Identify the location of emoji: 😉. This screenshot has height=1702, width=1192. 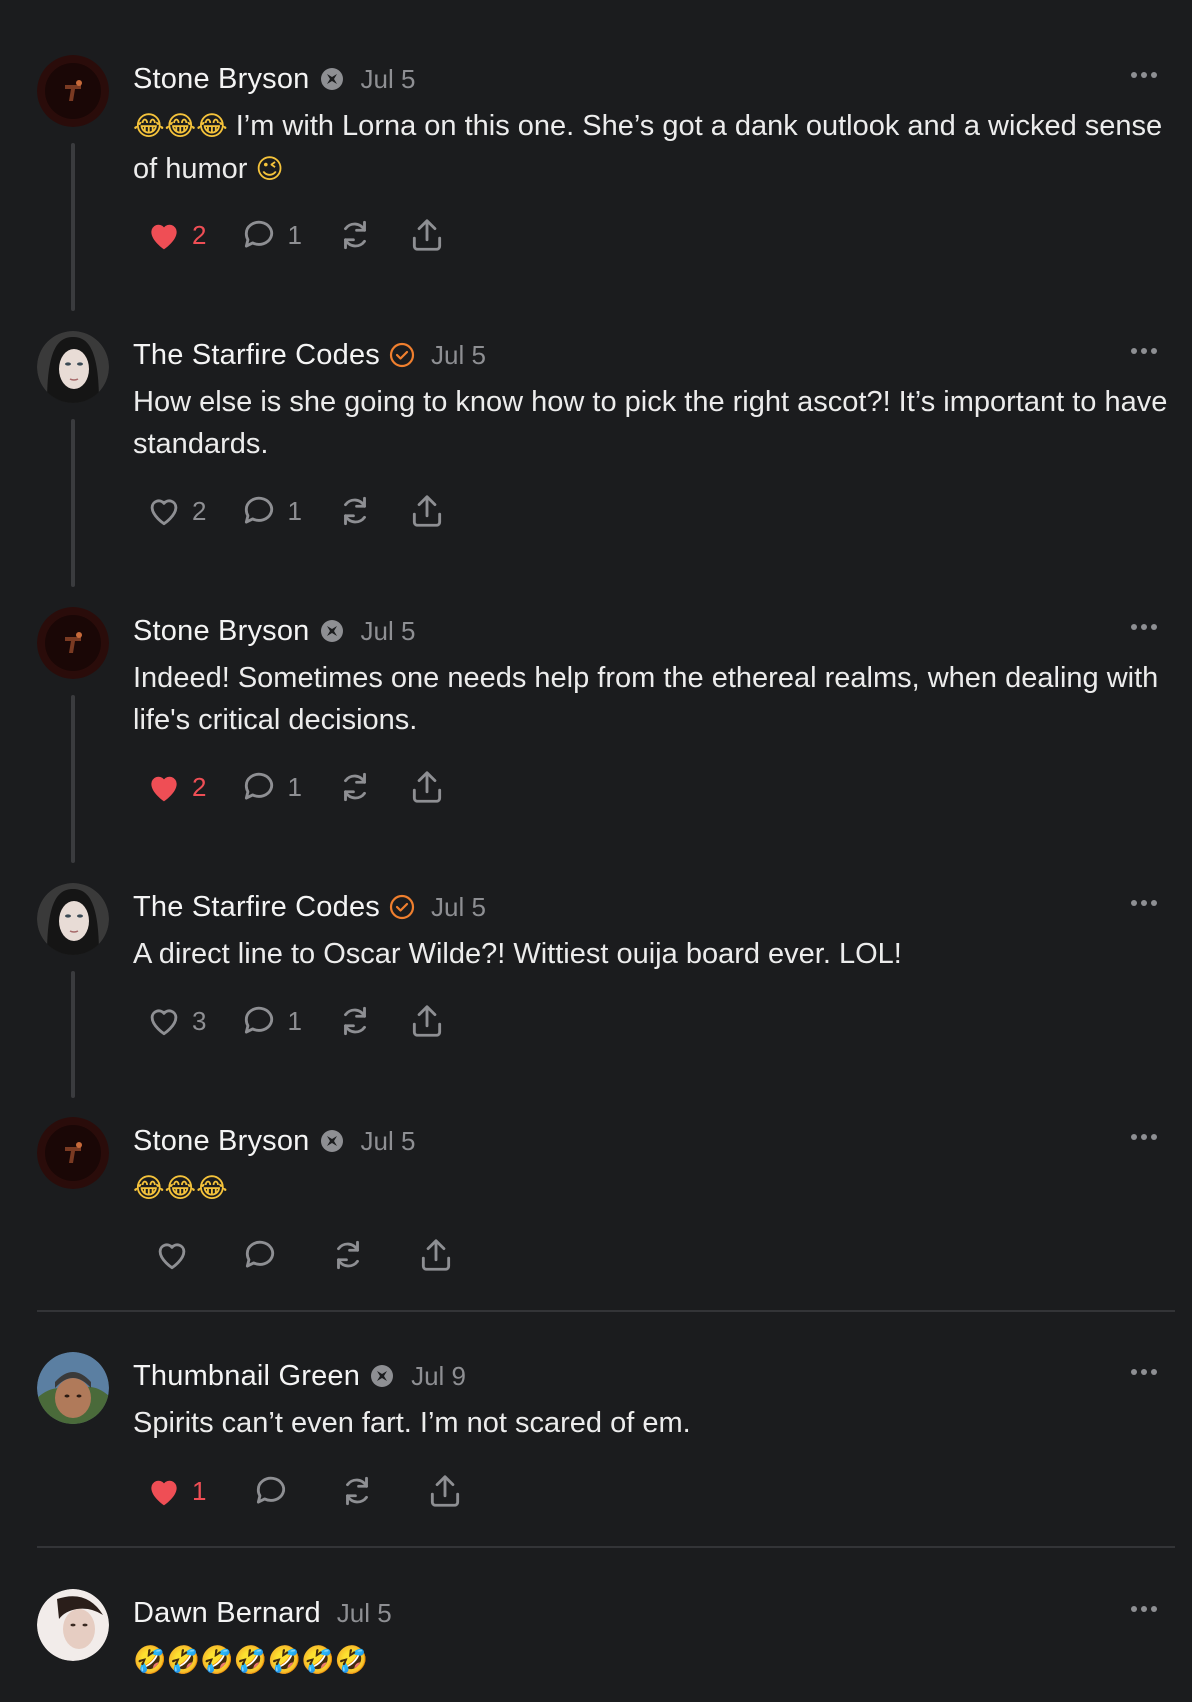
(269, 169).